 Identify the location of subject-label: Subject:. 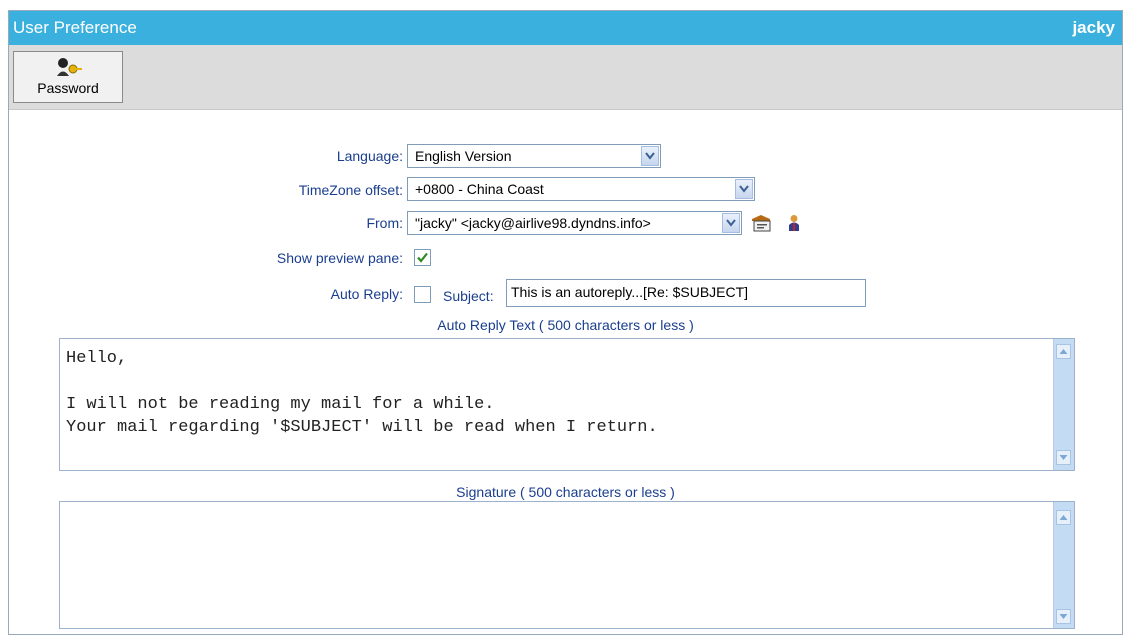
(468, 296).